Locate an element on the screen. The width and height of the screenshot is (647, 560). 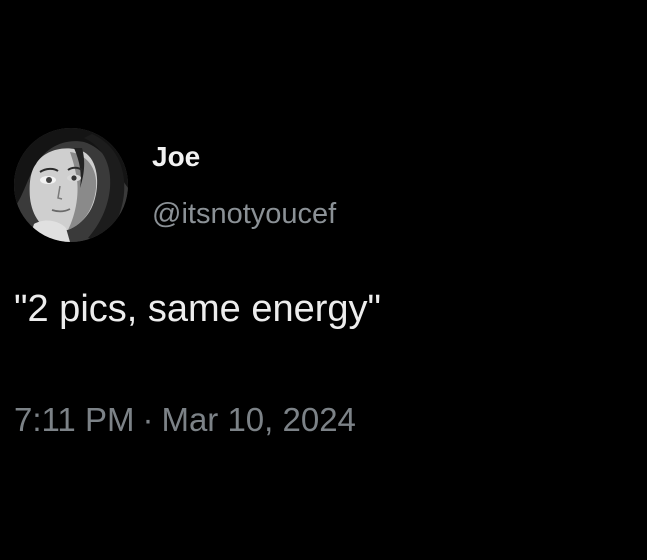
tweet-timestamp: 7:11 PM · Mar 10, 2024 is located at coordinates (185, 420).